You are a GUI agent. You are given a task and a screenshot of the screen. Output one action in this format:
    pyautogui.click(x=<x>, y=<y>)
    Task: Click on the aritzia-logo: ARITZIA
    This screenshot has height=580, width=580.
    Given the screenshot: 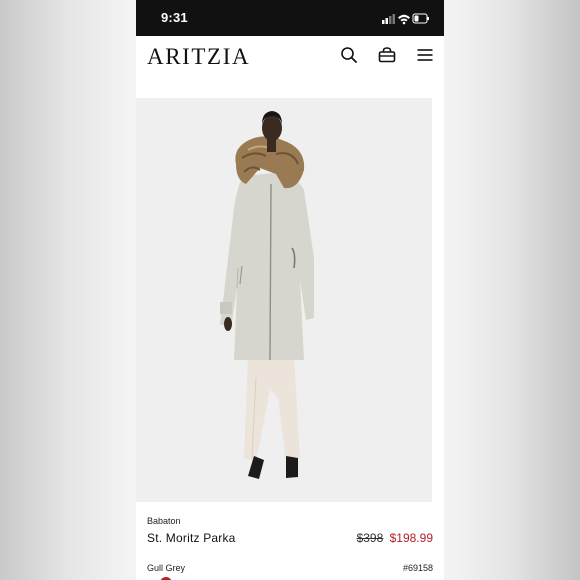 What is the action you would take?
    pyautogui.click(x=198, y=57)
    